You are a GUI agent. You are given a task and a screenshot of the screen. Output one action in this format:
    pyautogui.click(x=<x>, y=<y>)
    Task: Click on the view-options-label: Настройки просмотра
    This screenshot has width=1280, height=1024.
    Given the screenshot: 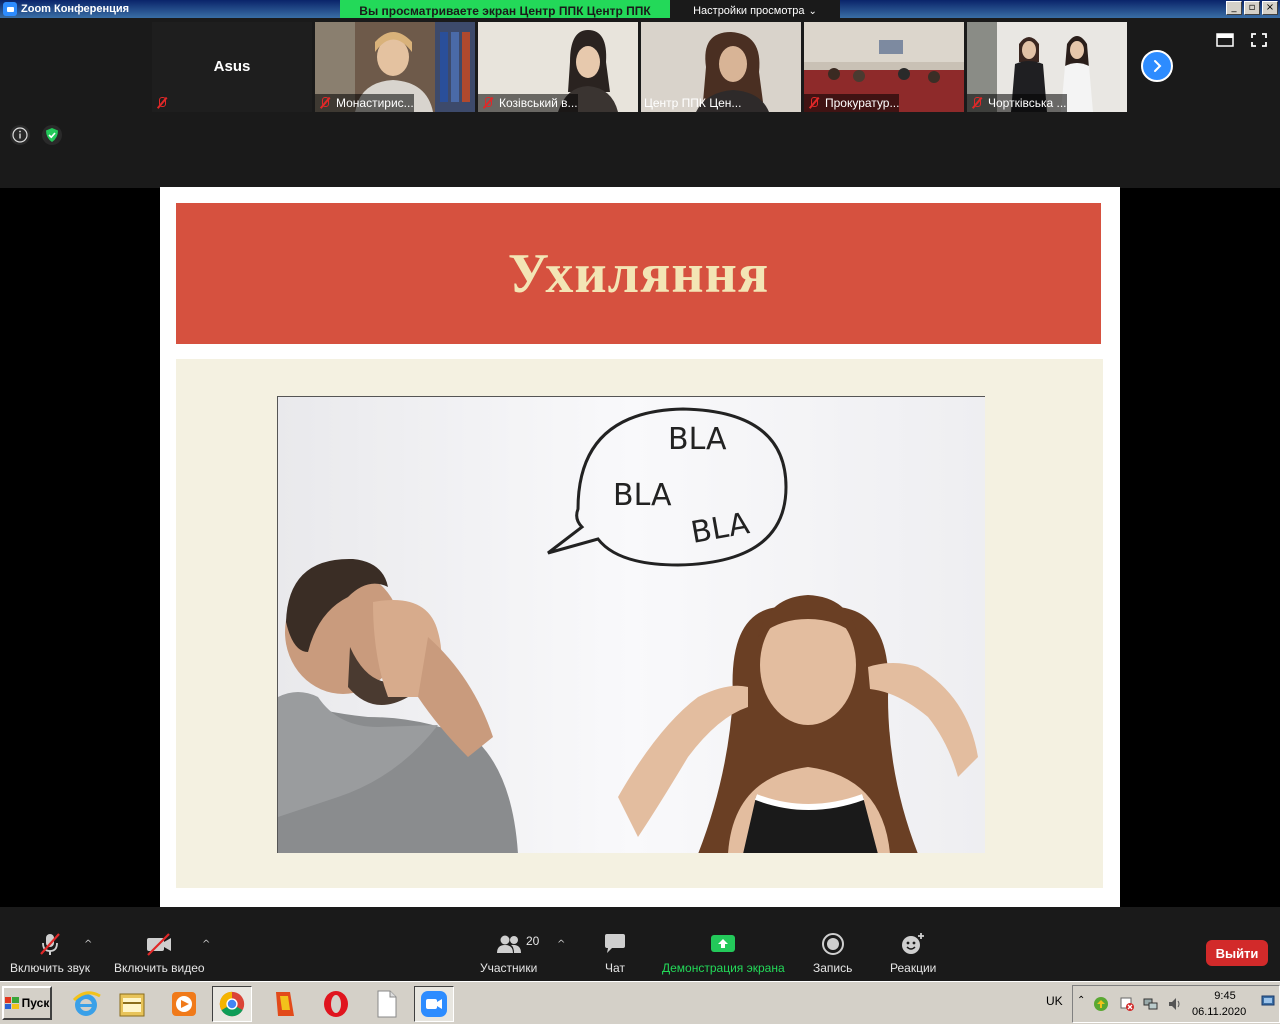 What is the action you would take?
    pyautogui.click(x=749, y=11)
    